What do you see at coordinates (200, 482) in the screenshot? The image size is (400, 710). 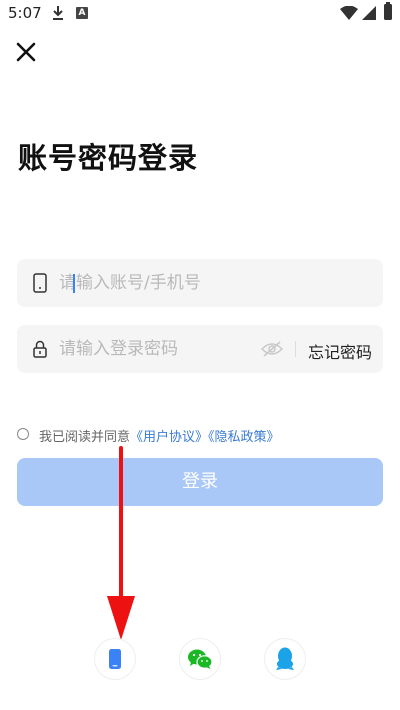 I see `login-button: 登录` at bounding box center [200, 482].